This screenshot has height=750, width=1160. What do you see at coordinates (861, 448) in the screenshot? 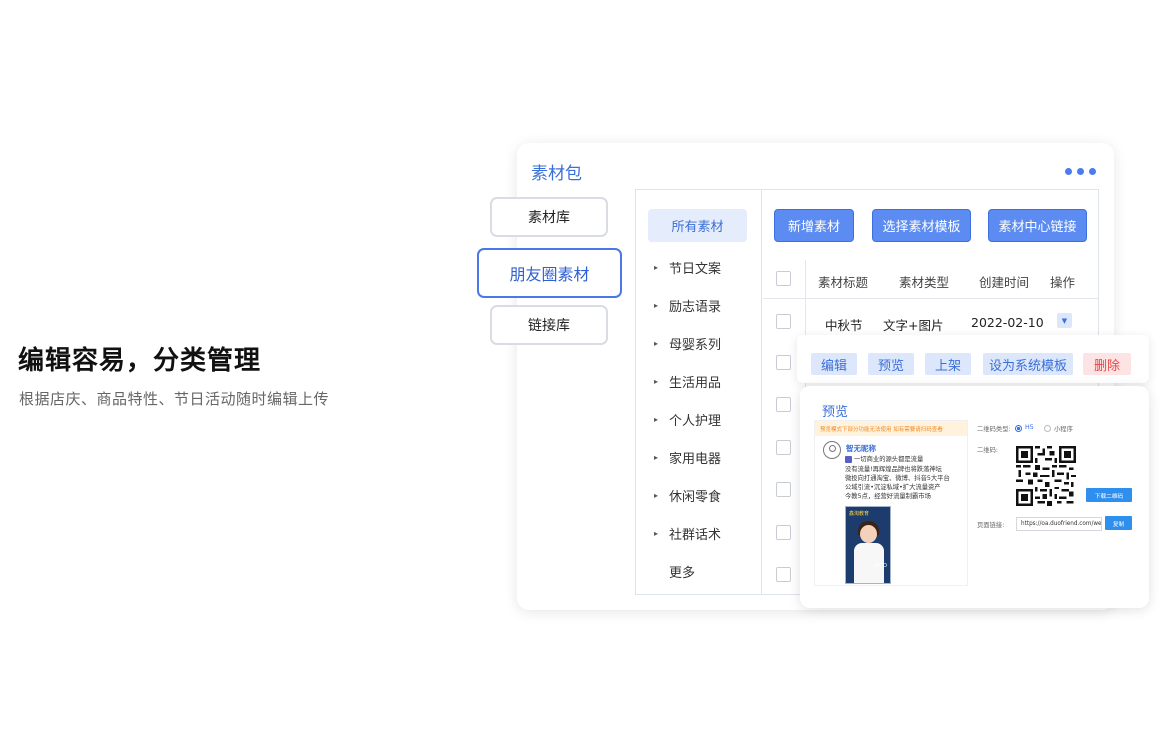
I see `preview-username: 智无昵称` at bounding box center [861, 448].